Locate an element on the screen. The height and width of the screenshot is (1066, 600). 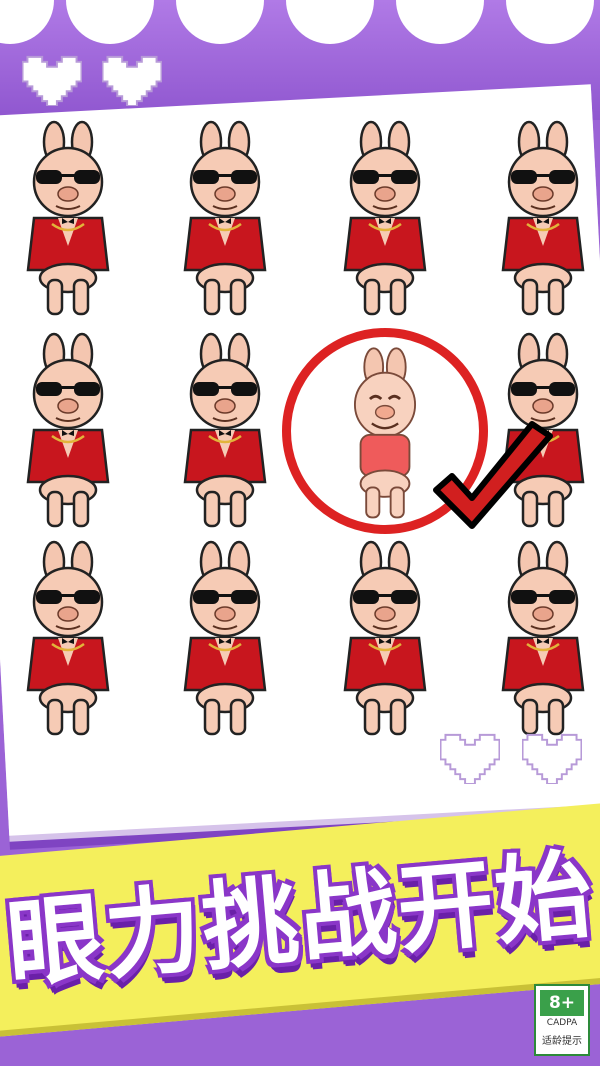
age-rating-number: 8+ is located at coordinates (562, 1003).